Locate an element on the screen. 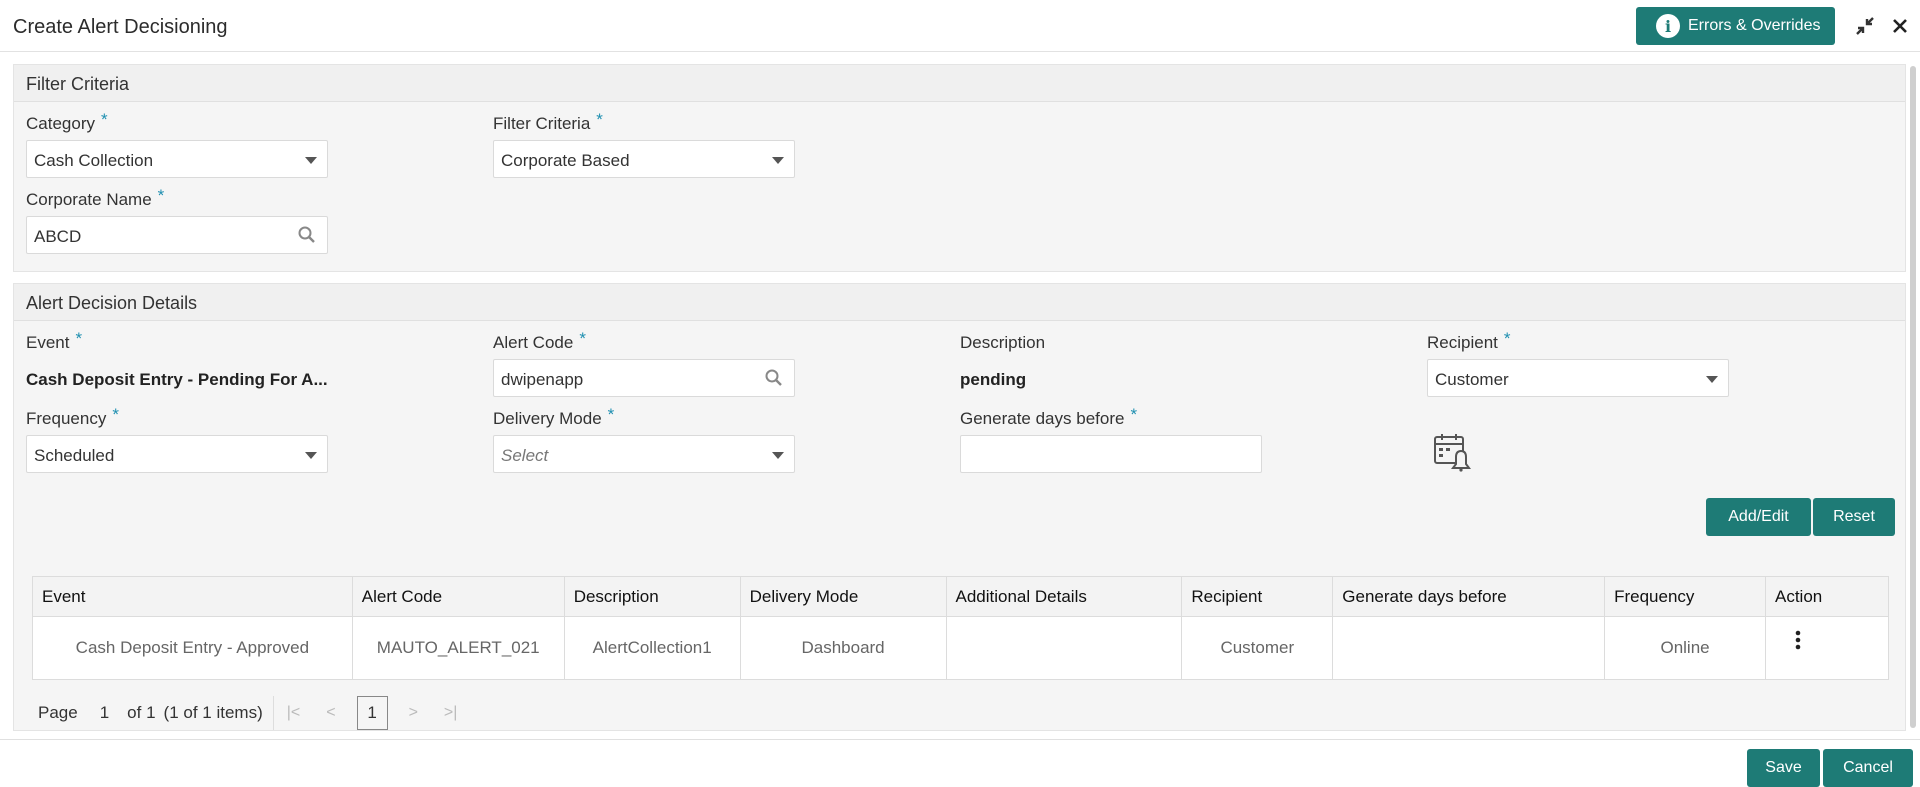 The height and width of the screenshot is (787, 1920). errors-overrides-button: i Errors & Overrides is located at coordinates (1735, 26).